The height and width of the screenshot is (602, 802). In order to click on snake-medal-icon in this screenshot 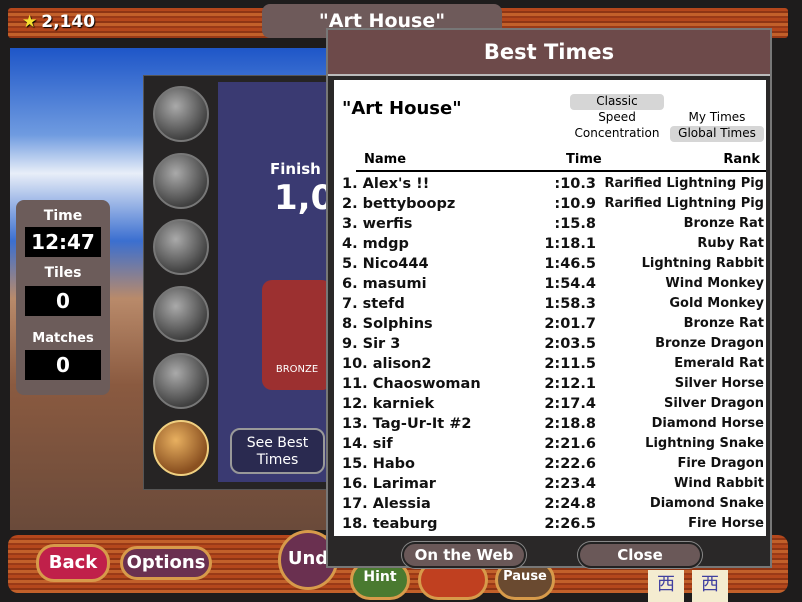, I will do `click(181, 114)`.